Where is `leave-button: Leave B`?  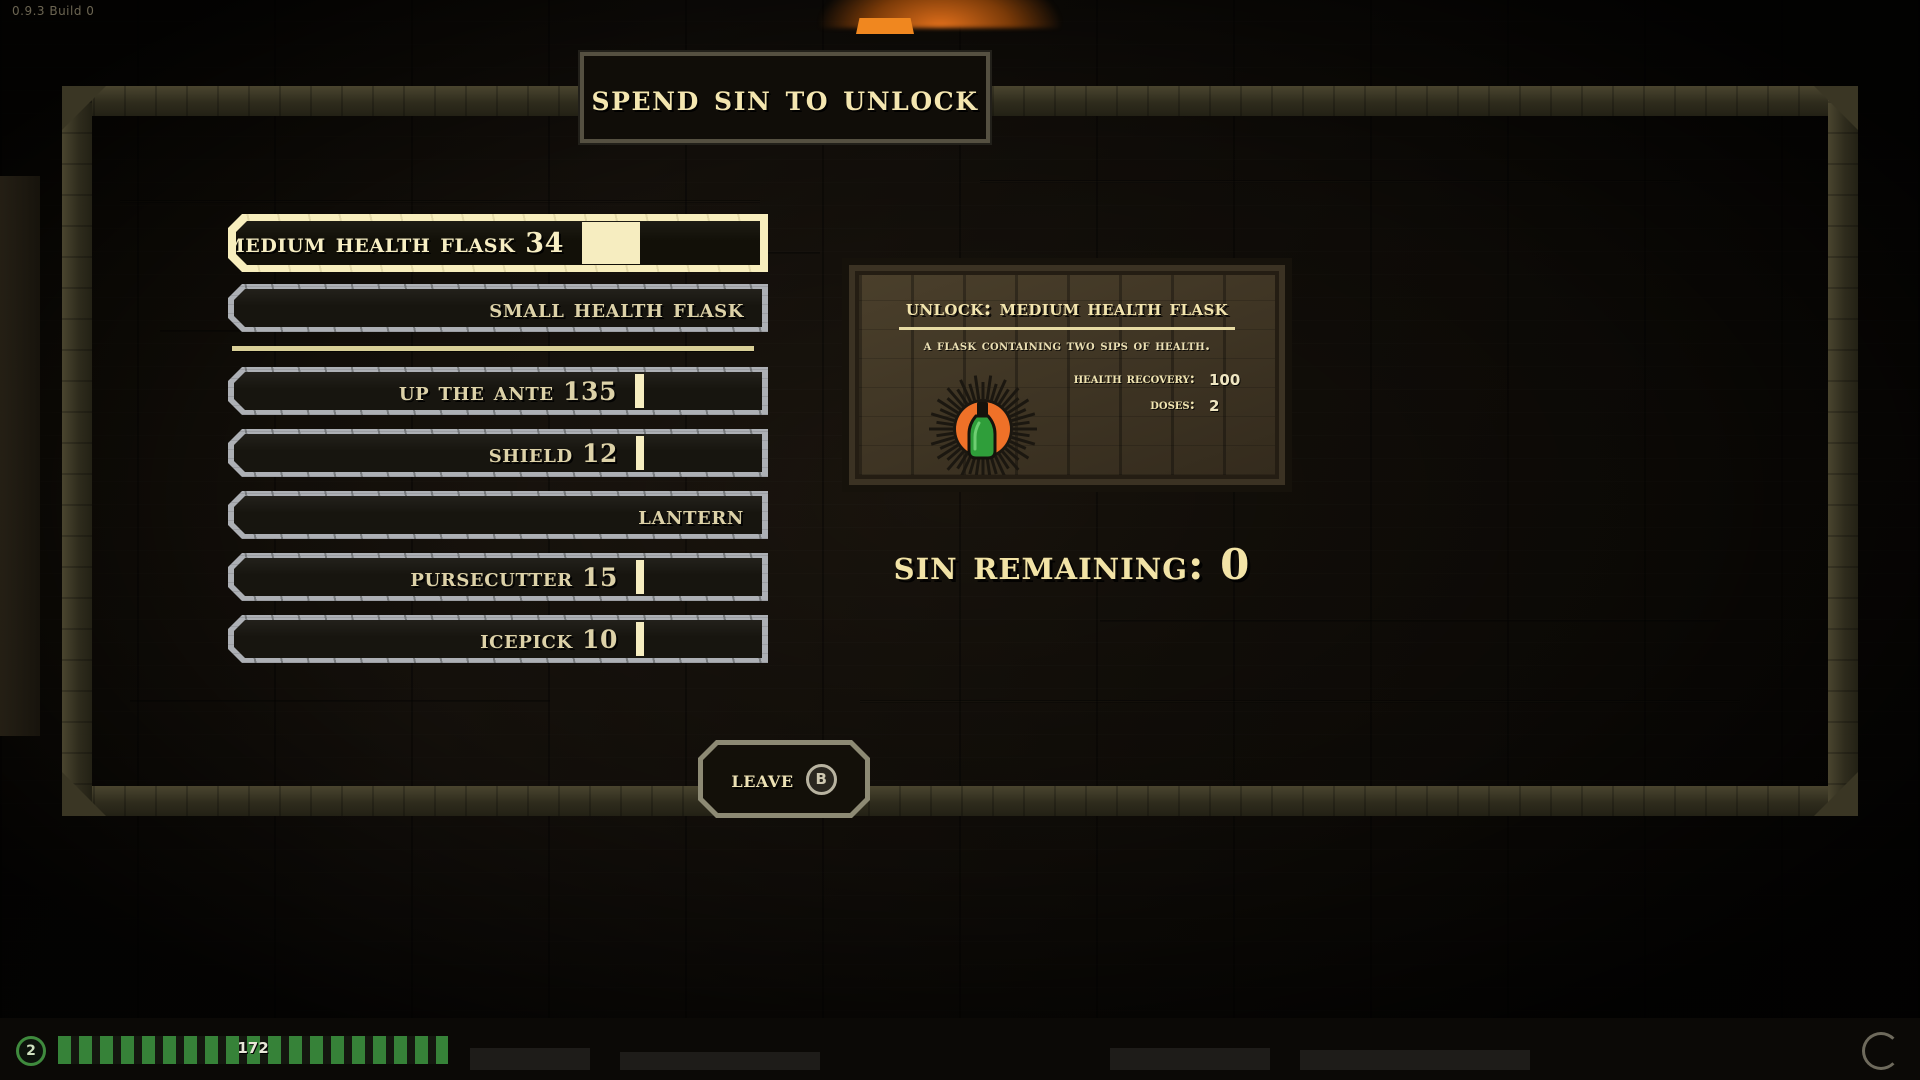 leave-button: Leave B is located at coordinates (784, 779).